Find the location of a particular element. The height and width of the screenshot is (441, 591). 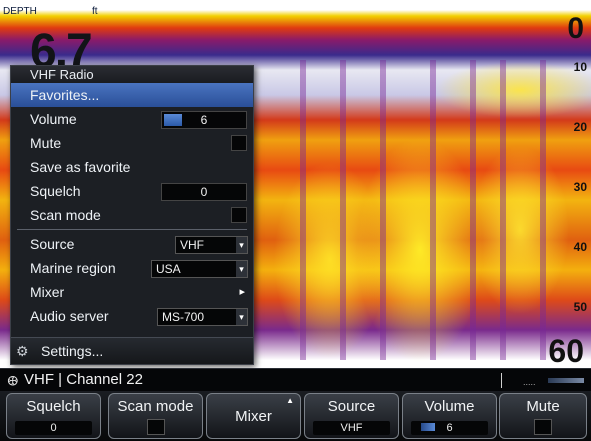

menu-item-label: Marine region is located at coordinates (73, 268).